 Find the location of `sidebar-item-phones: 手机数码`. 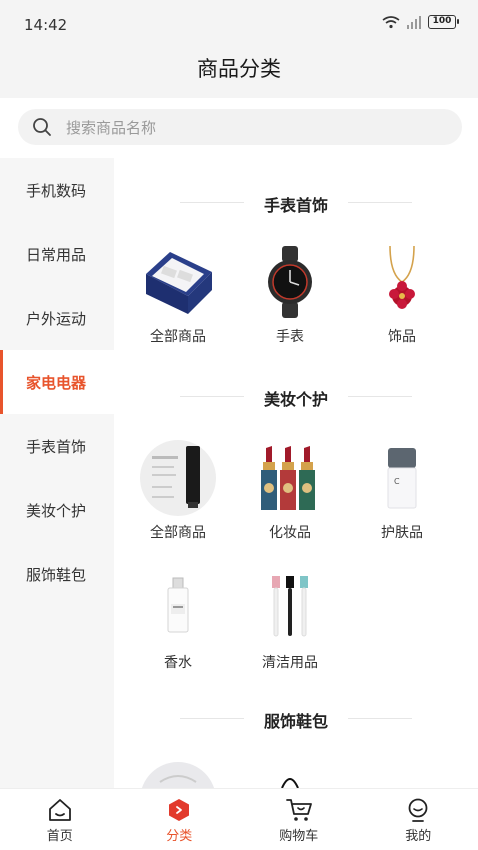

sidebar-item-phones: 手机数码 is located at coordinates (57, 190).